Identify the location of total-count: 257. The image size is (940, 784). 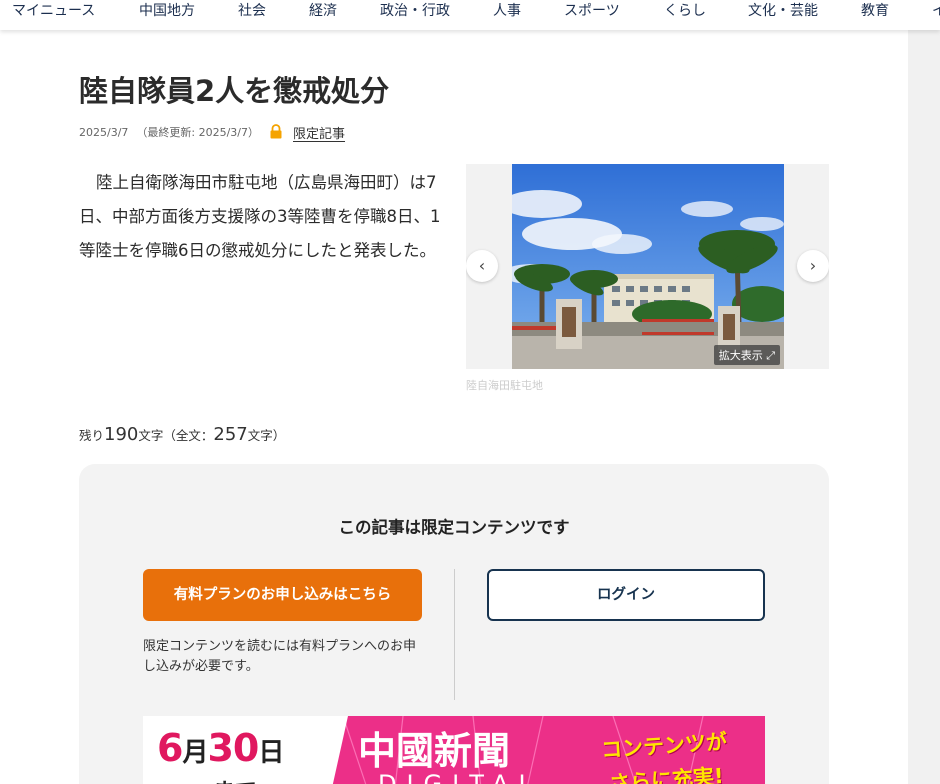
(230, 434).